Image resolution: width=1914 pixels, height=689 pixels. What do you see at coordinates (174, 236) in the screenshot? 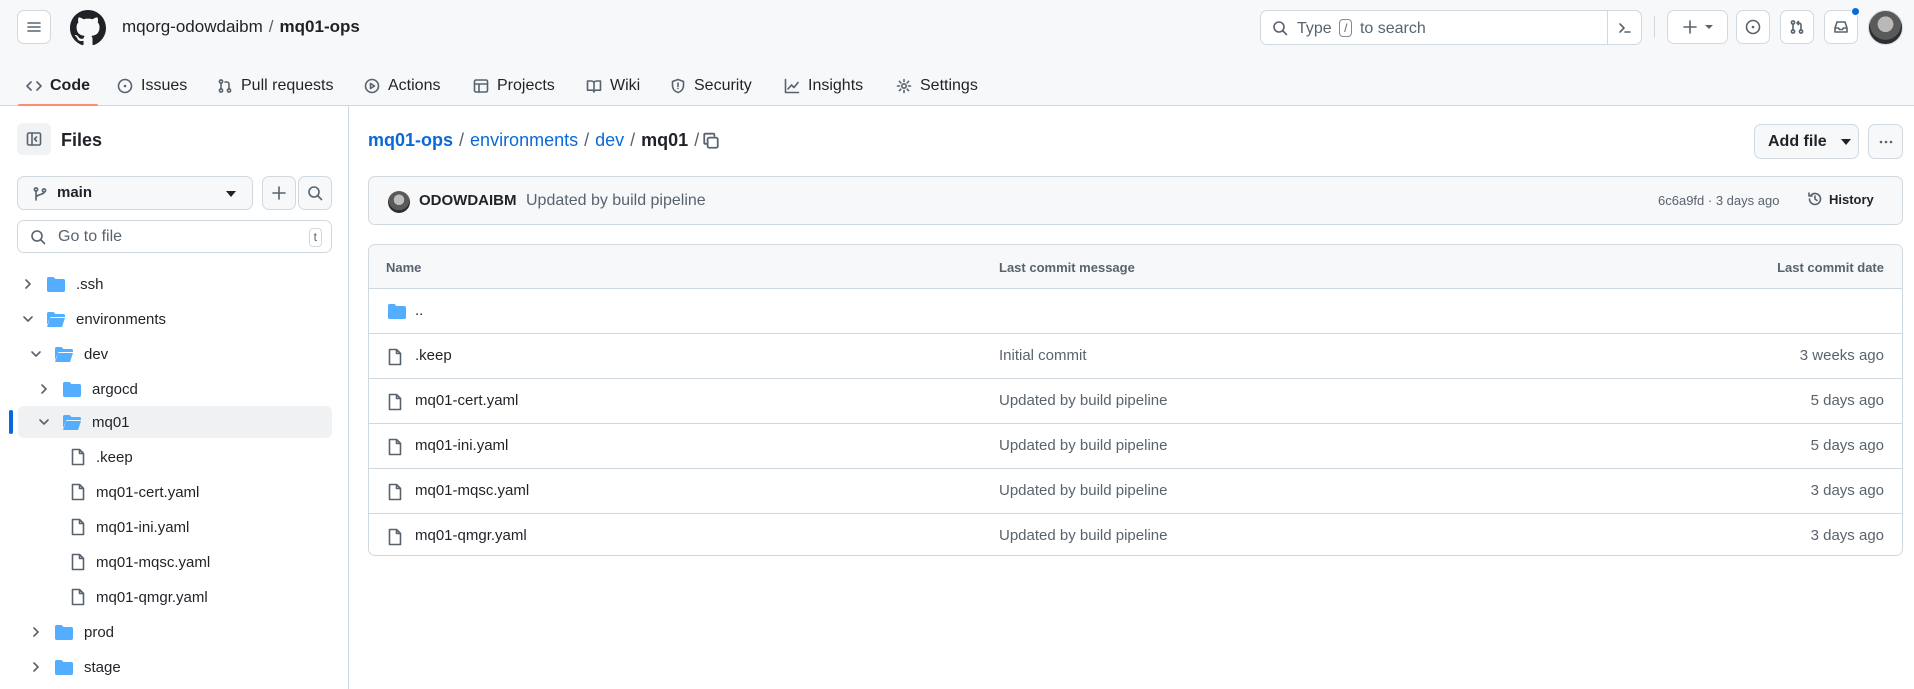
I see `go-to-file-input: Go to file t` at bounding box center [174, 236].